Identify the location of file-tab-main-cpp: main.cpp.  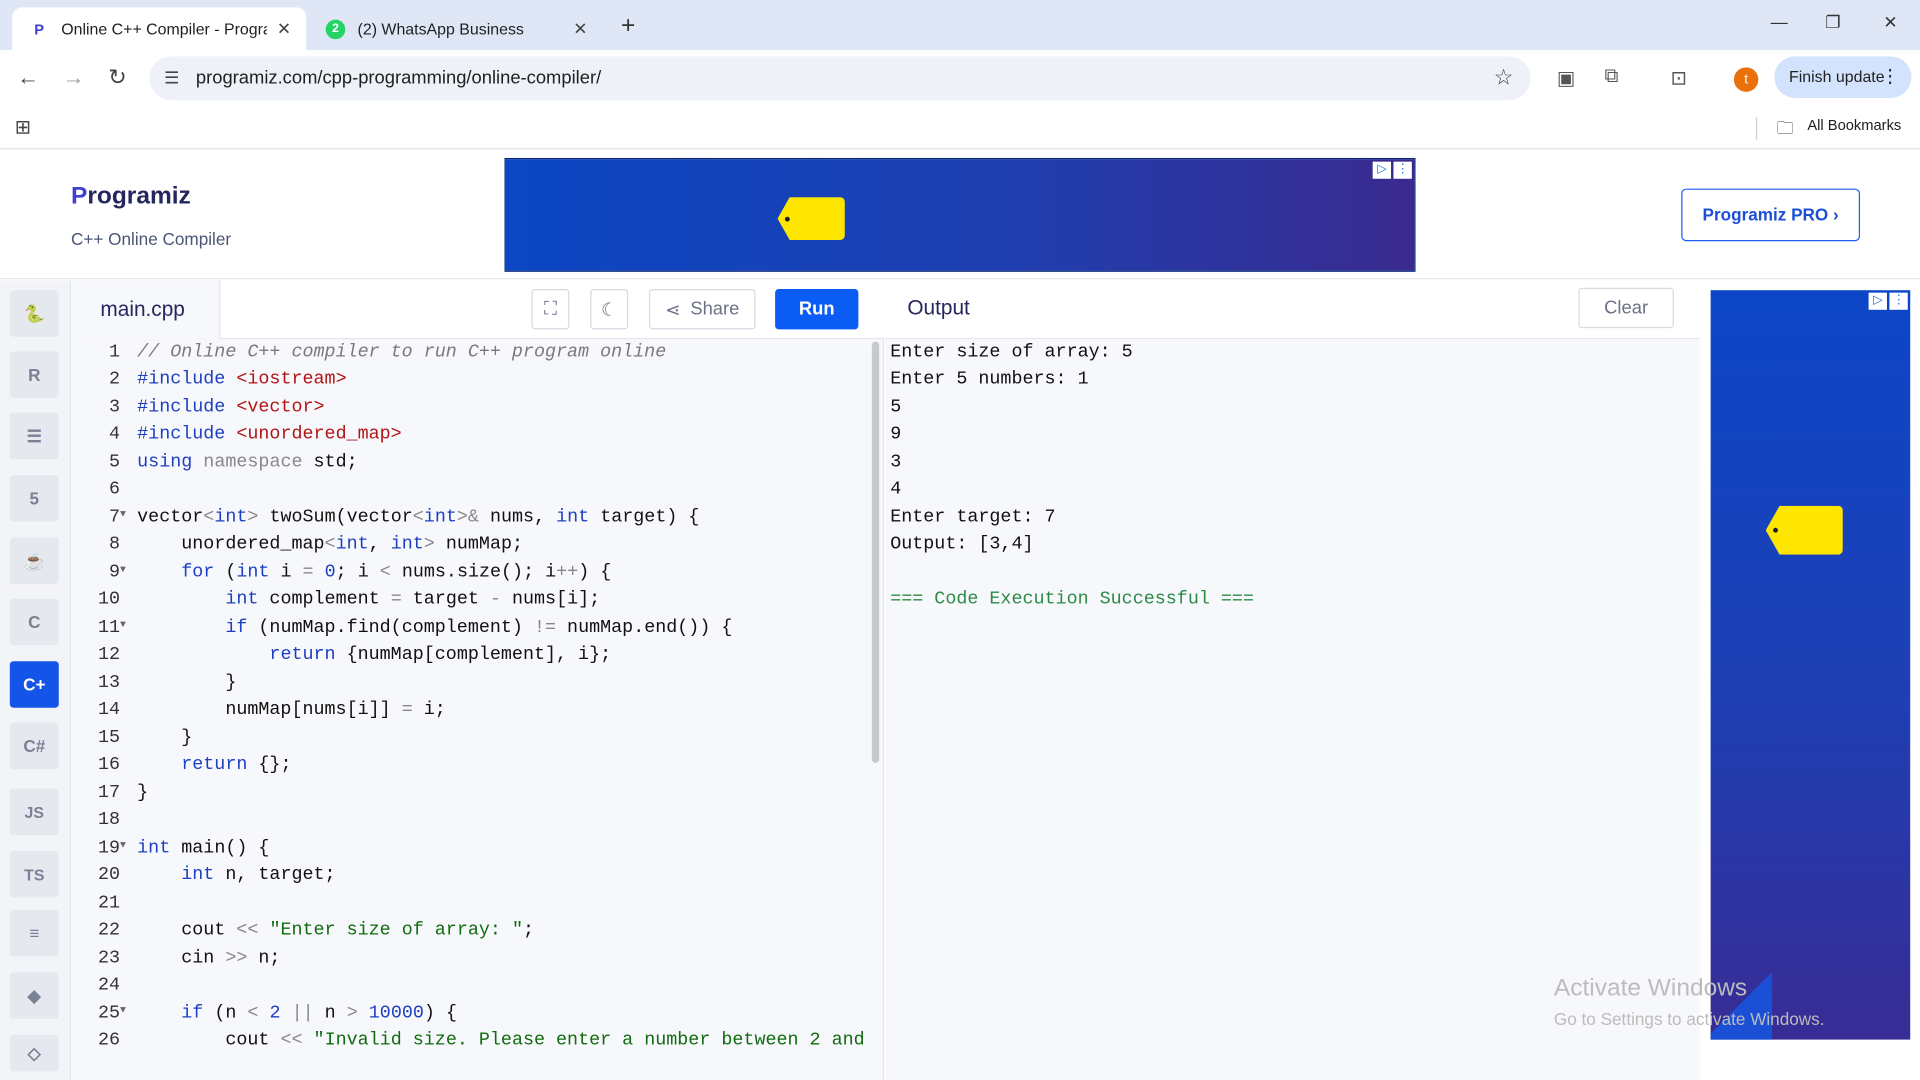
(146, 310).